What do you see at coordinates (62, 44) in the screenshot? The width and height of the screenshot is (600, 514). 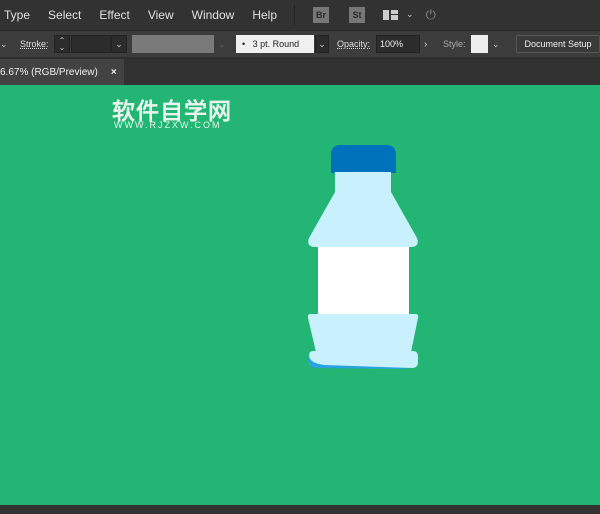 I see `stroke-weight-stepper: ⌃ ⌄` at bounding box center [62, 44].